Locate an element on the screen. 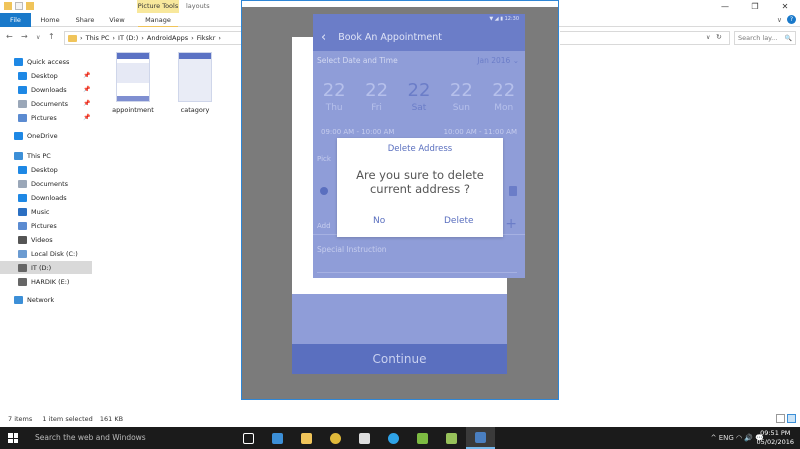 Image resolution: width=800 pixels, height=449 pixels. breadcrumb-androidapps: AndroidApps is located at coordinates (167, 38).